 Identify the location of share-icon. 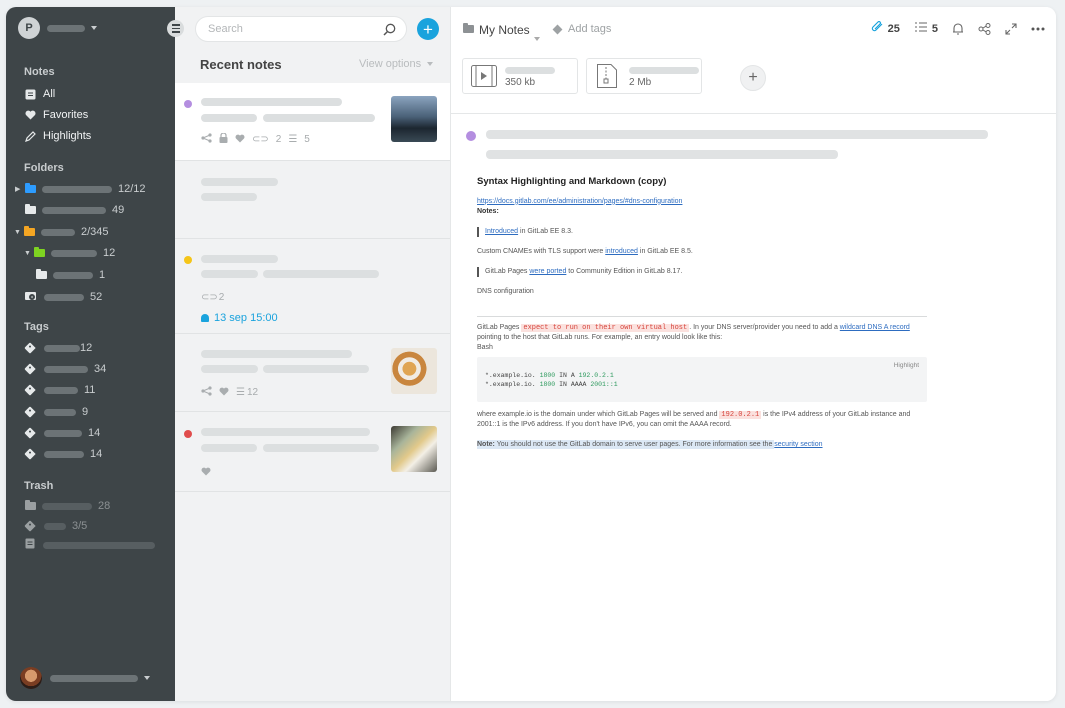
(984, 28).